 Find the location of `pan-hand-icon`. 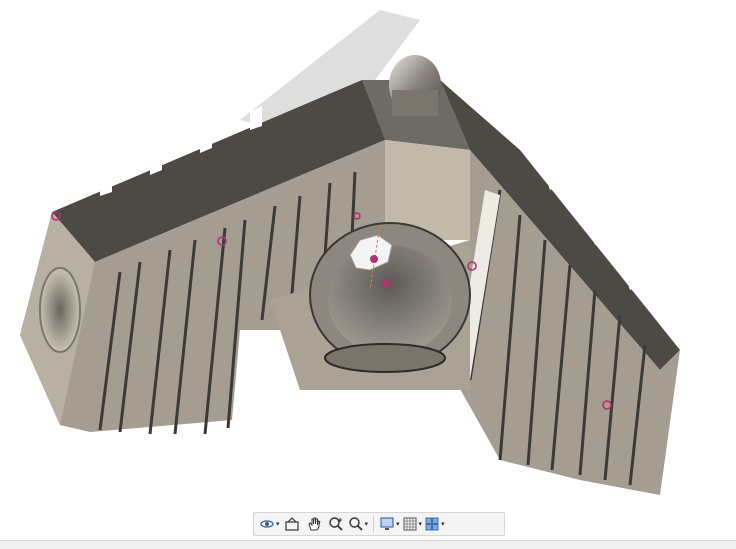

pan-hand-icon is located at coordinates (314, 524).